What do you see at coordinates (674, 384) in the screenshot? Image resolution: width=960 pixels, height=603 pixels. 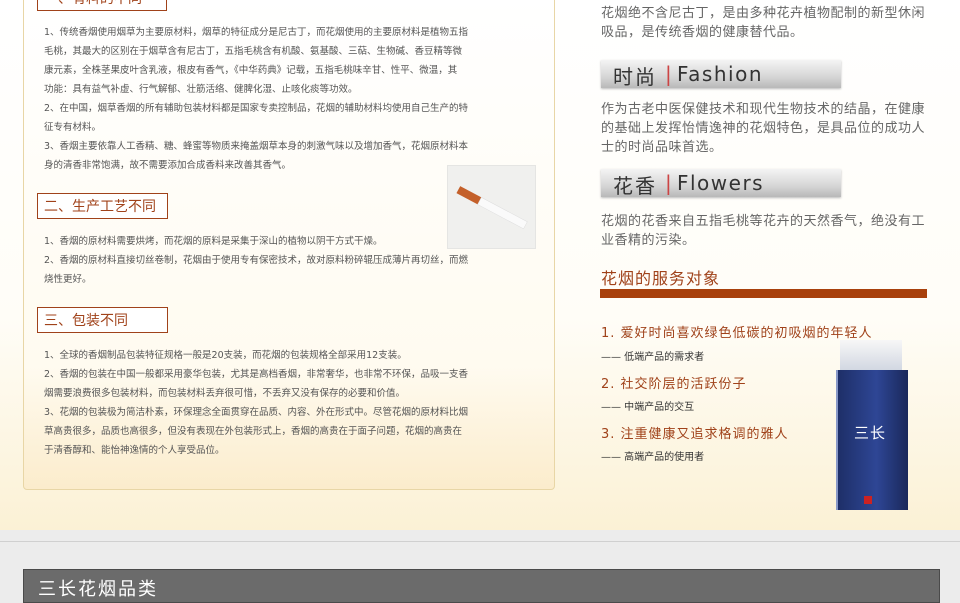 I see `service-item: 2. 社交阶层的活跃份子` at bounding box center [674, 384].